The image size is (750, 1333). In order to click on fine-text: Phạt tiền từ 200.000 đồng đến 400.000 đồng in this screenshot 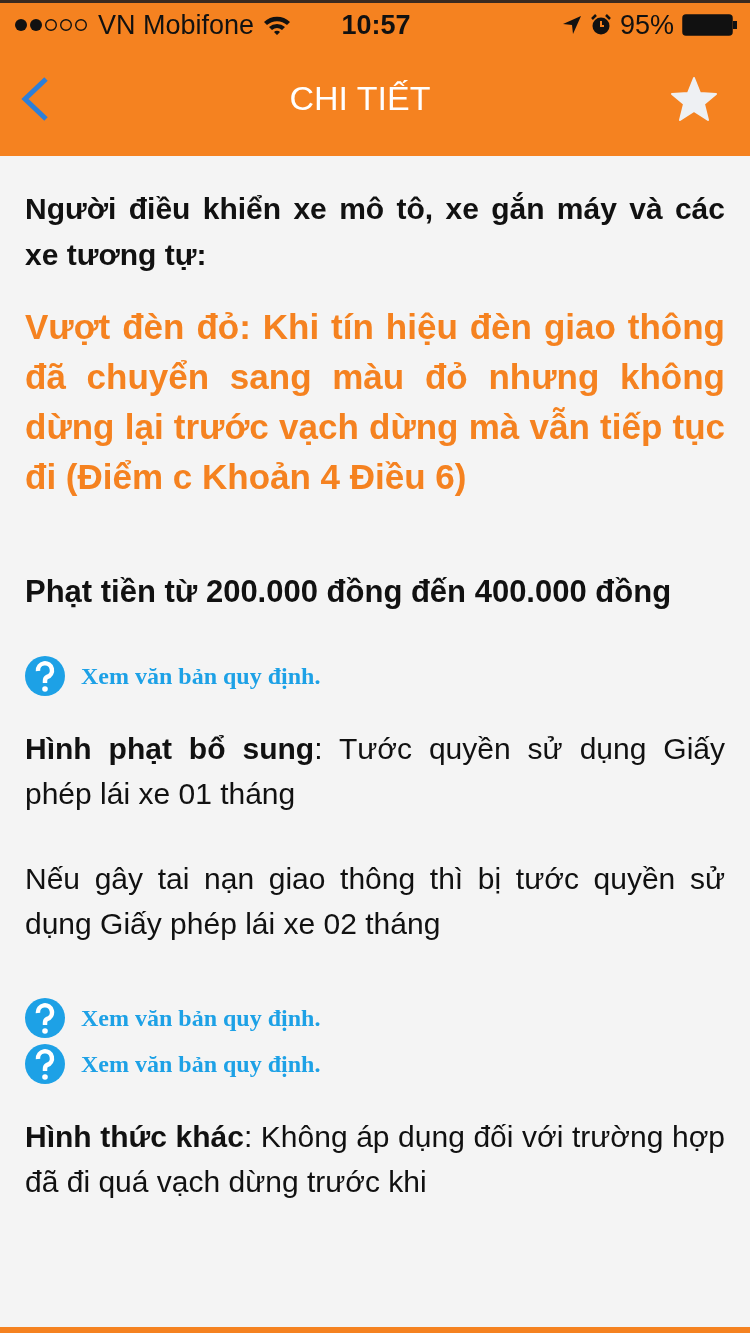, I will do `click(349, 592)`.